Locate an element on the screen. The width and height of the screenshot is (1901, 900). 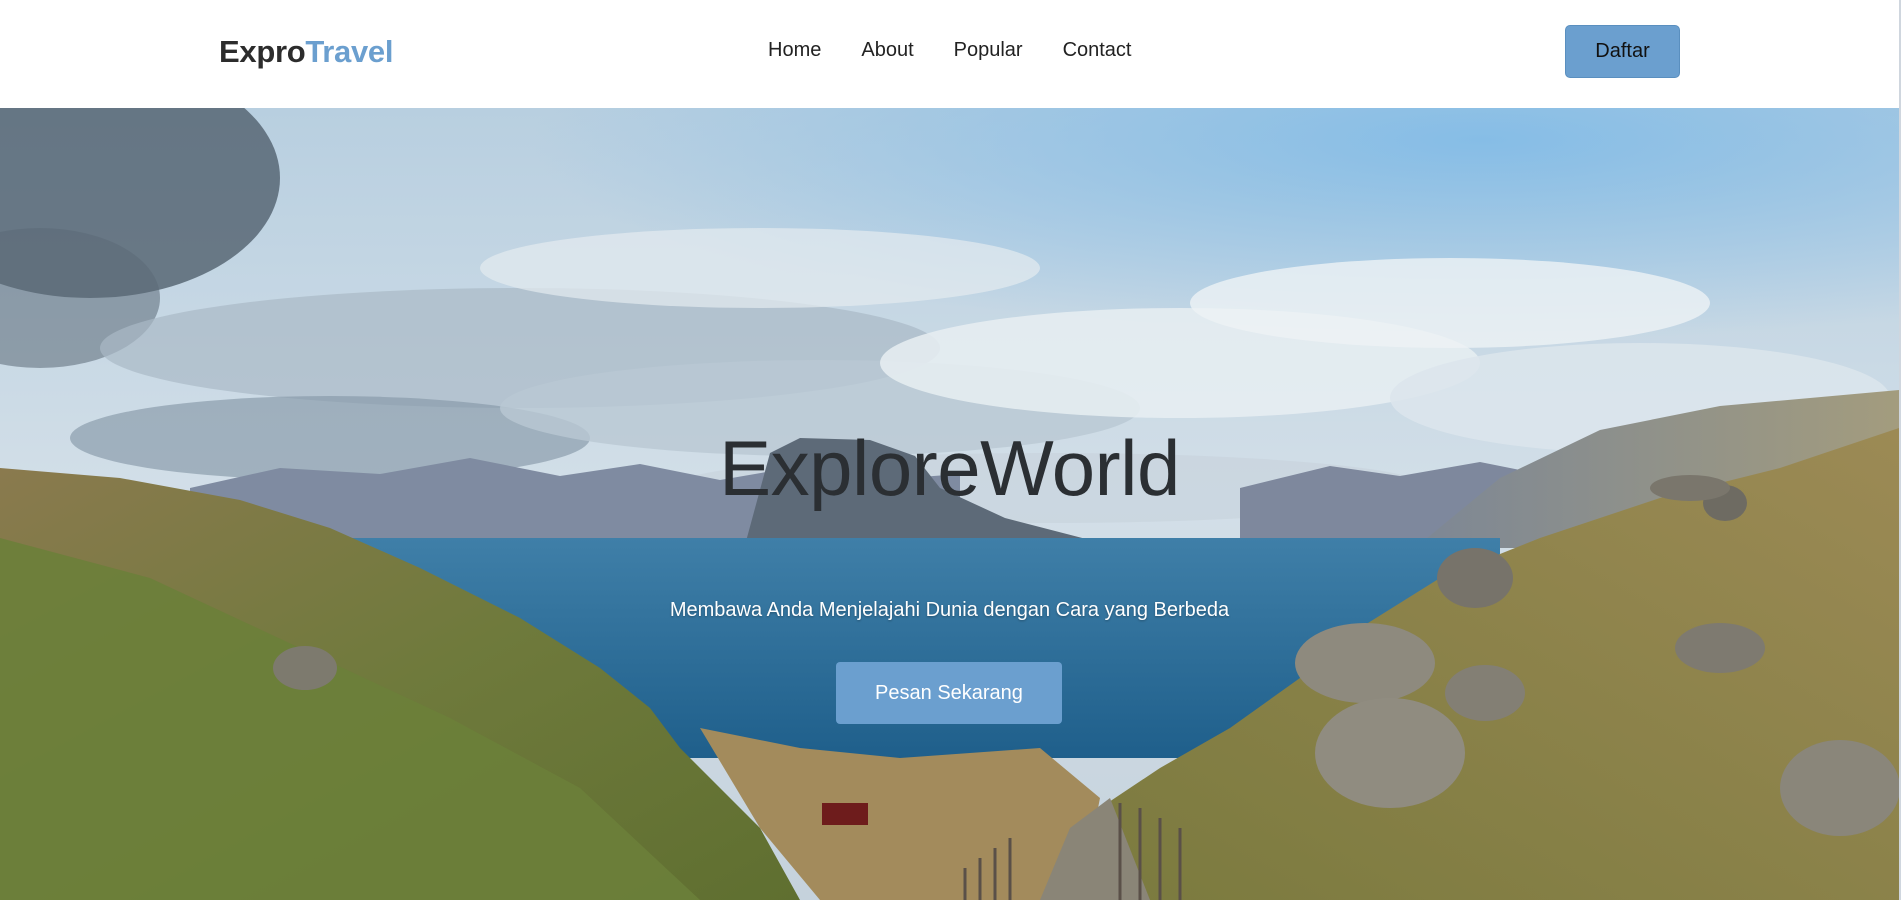
register-button: Daftar is located at coordinates (1622, 51).